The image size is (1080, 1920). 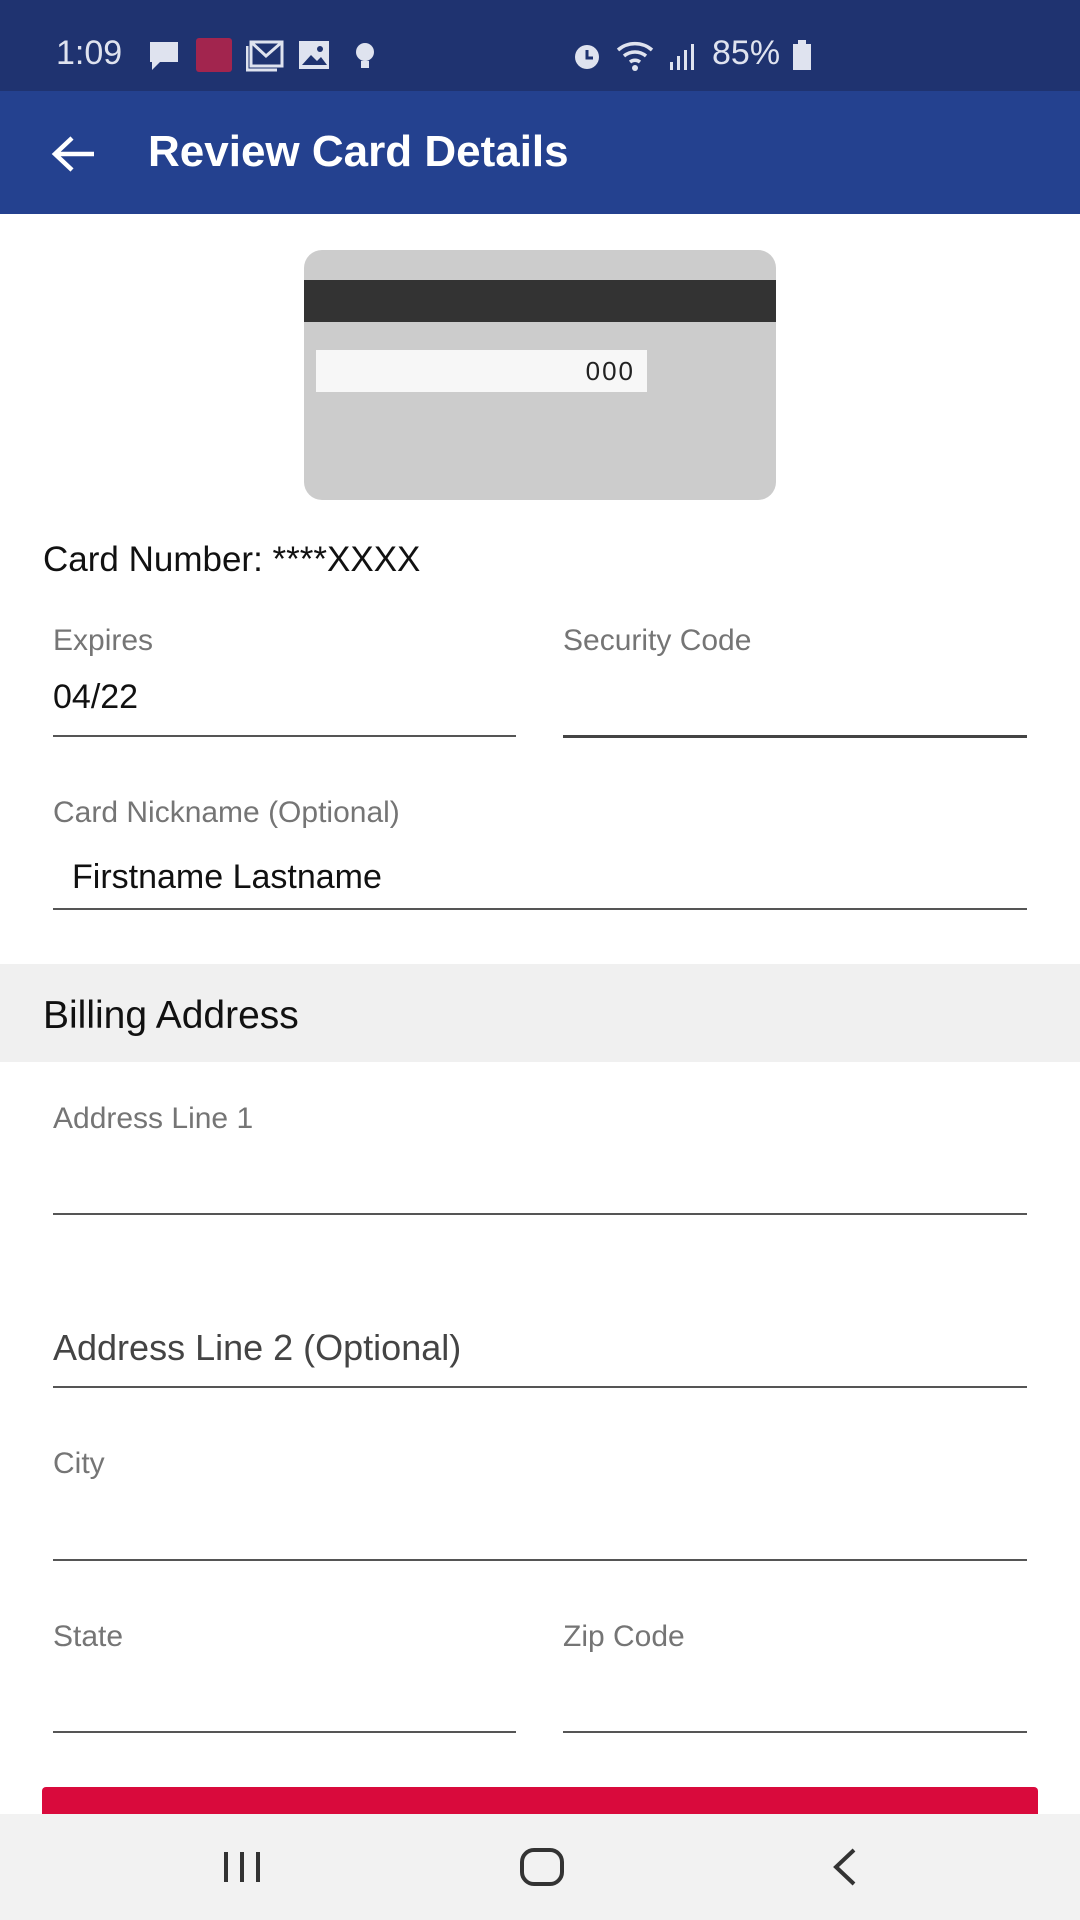 I want to click on recent-apps-icon, so click(x=242, y=1867).